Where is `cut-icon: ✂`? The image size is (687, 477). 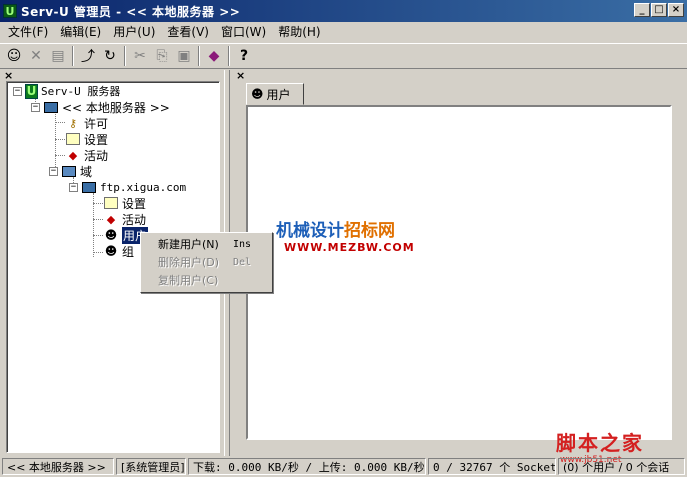
cut-icon: ✂ is located at coordinates (140, 56).